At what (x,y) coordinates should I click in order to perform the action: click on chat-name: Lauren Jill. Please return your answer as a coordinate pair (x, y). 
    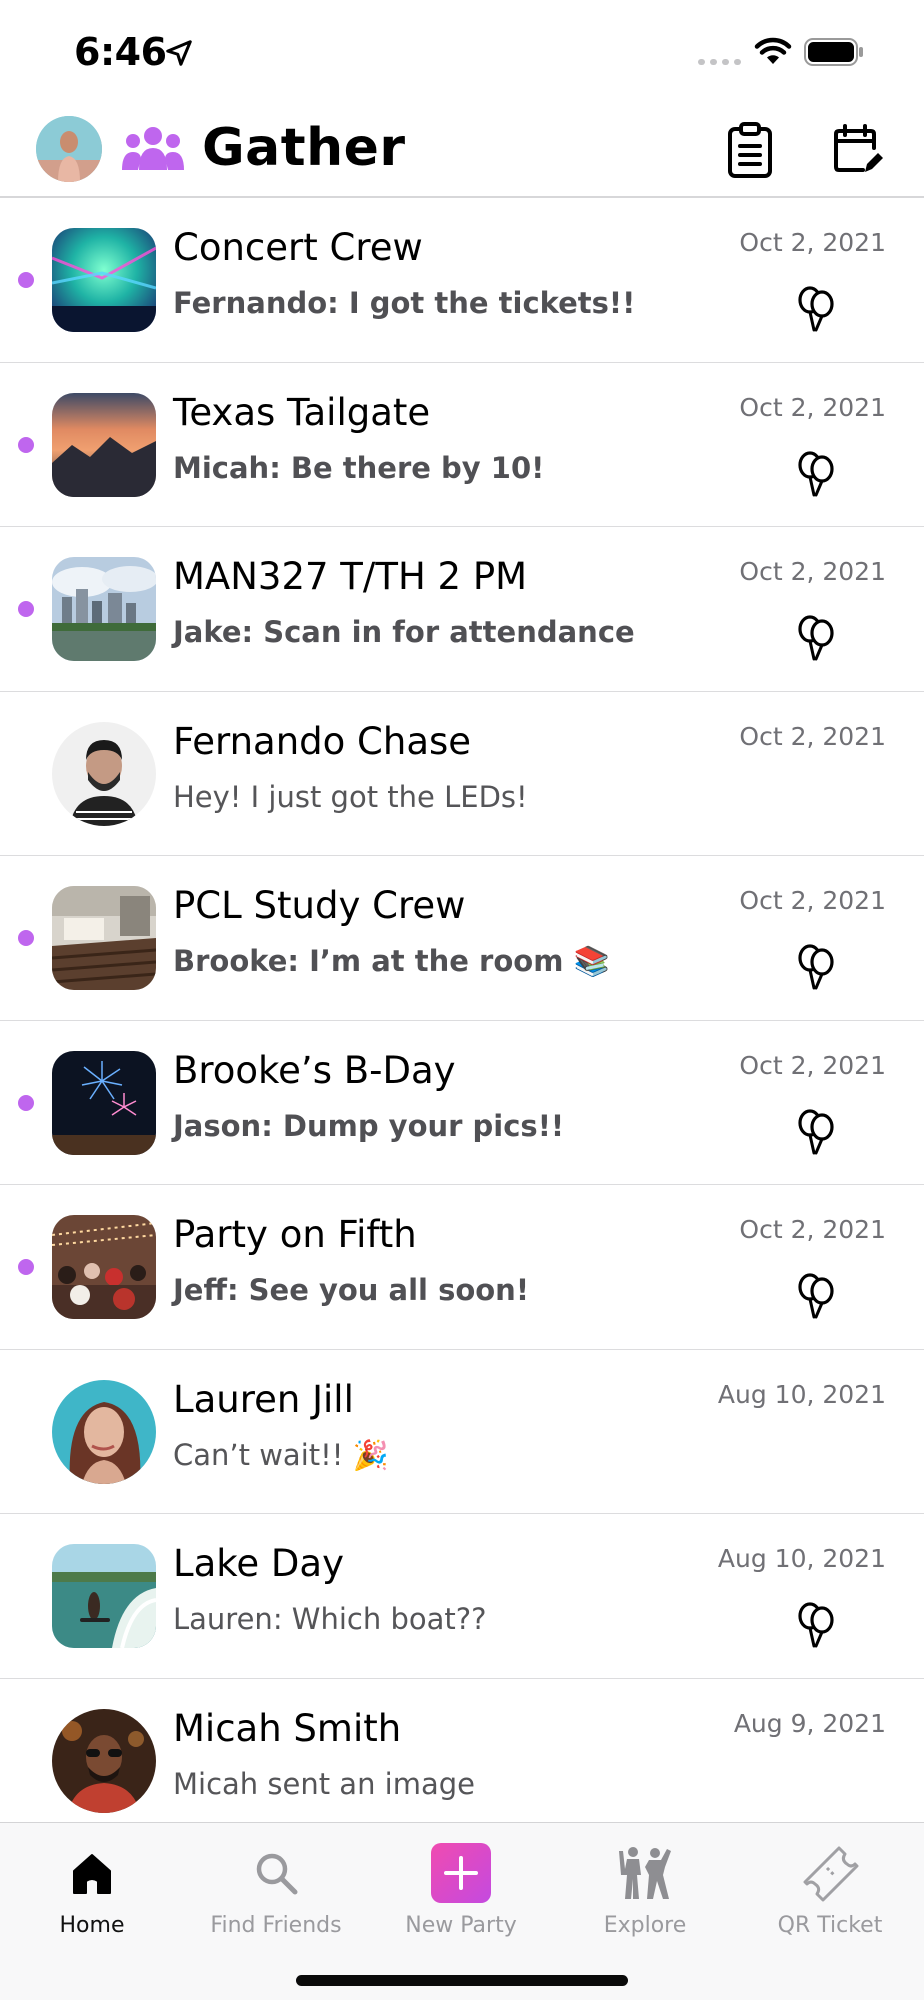
    Looking at the image, I should click on (263, 1399).